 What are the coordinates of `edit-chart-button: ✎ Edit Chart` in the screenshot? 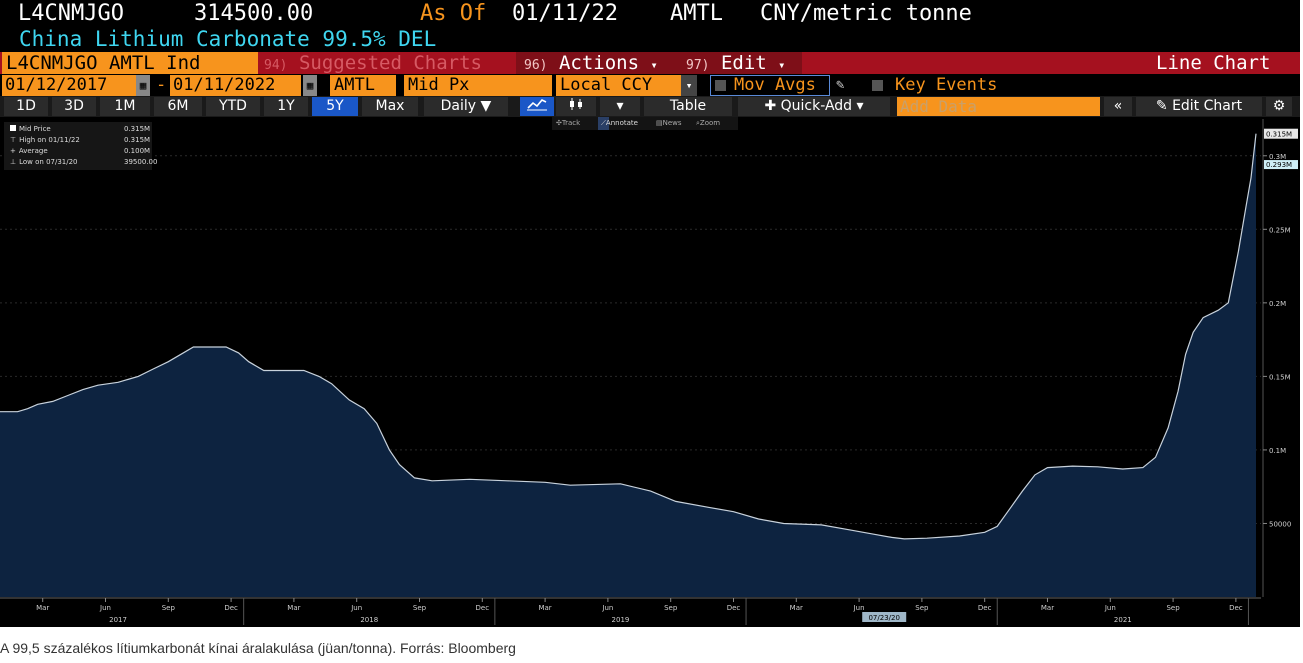 It's located at (1199, 106).